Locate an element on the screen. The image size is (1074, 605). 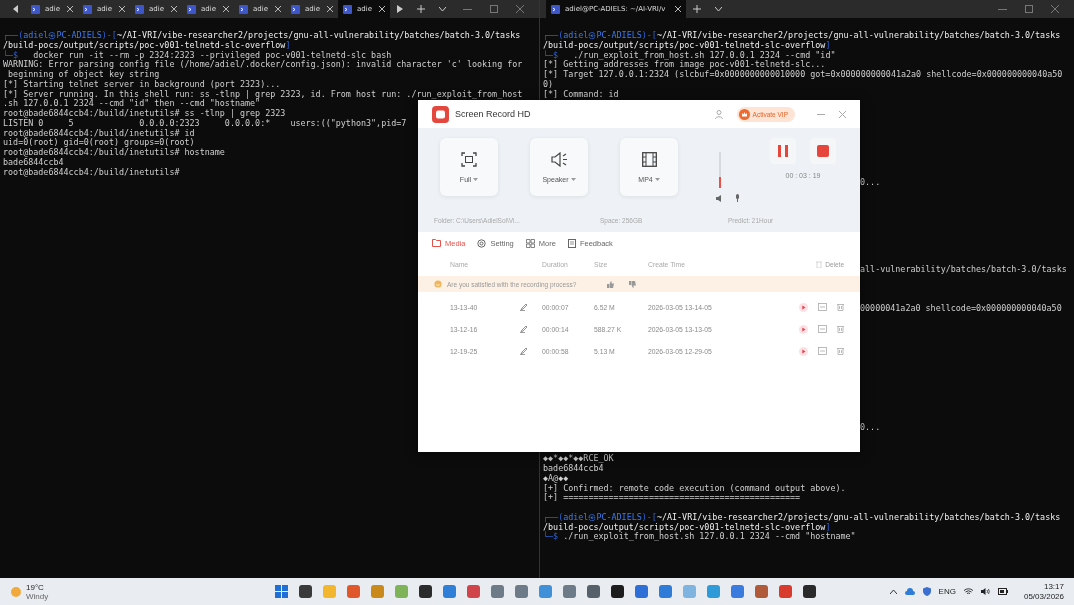
terminal-line: LISTEN 0 5 0.0.0.0:2323 0.0.0.0:* users:(("python3",pid=7 is located at coordinates (205, 123).